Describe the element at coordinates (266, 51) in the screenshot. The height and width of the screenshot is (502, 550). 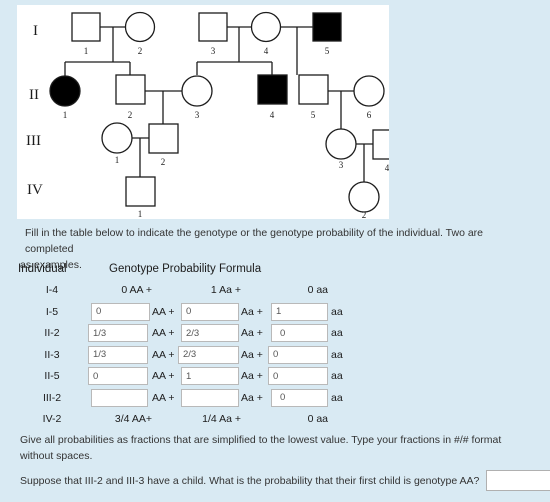
I see `pedigree-number-I-4: 4` at that location.